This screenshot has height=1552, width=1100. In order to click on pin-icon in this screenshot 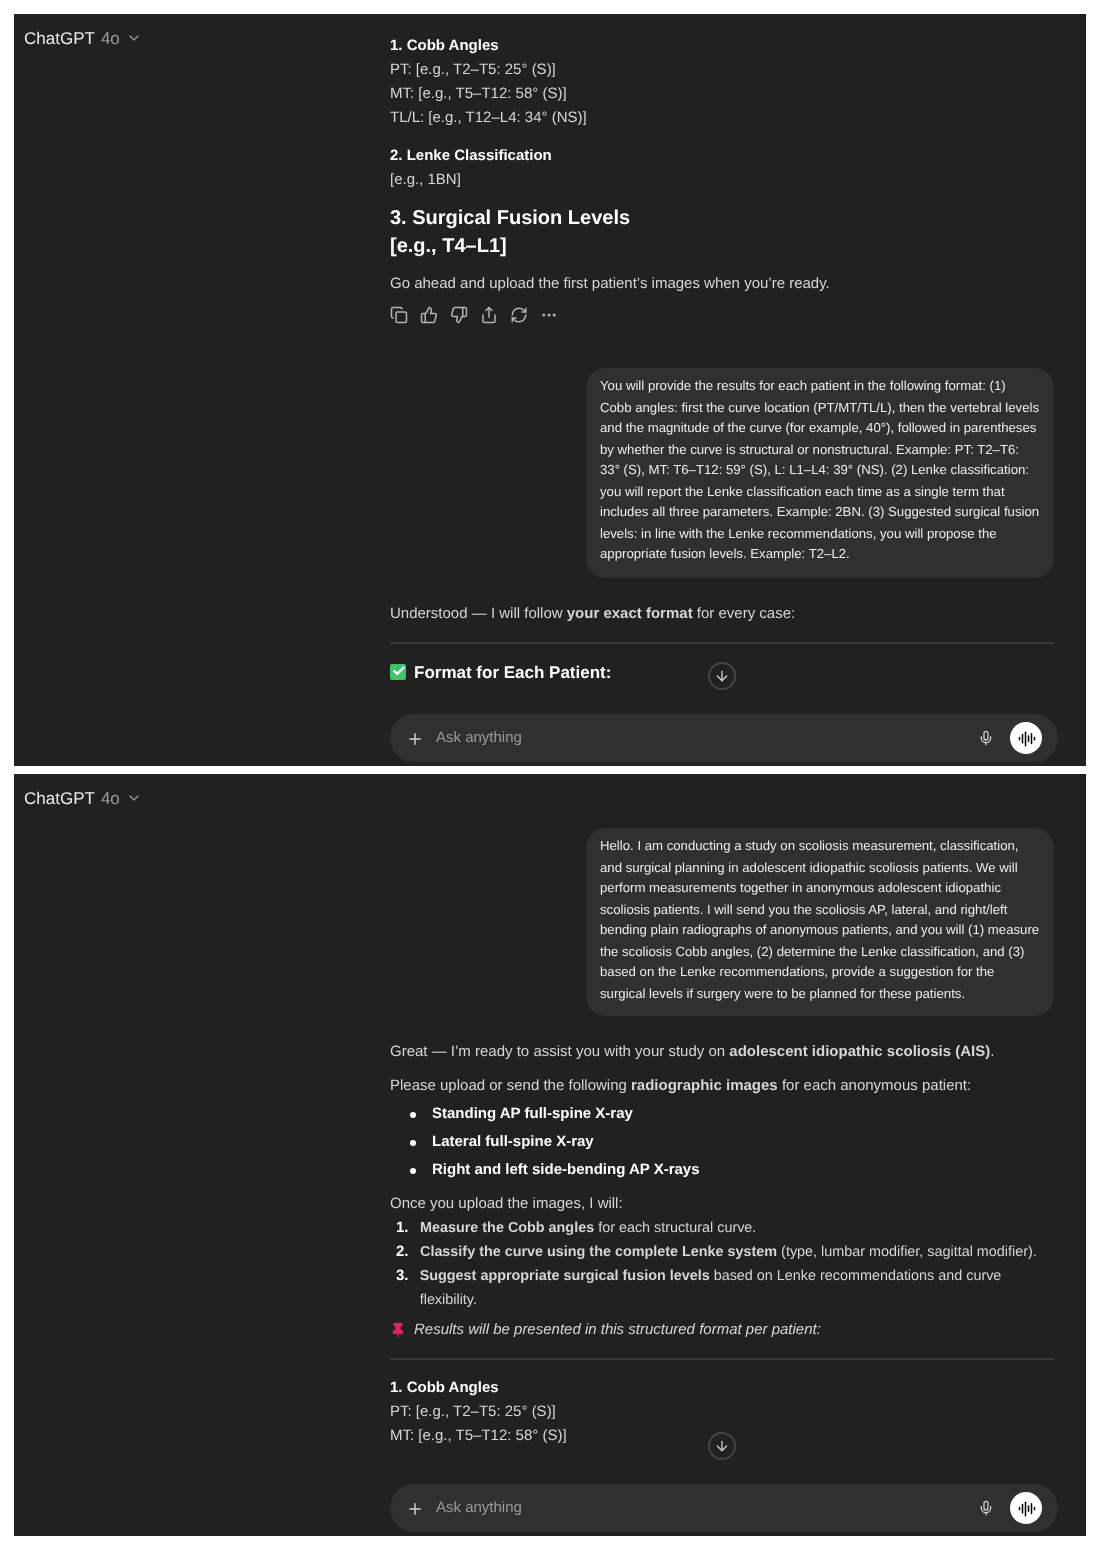, I will do `click(398, 1330)`.